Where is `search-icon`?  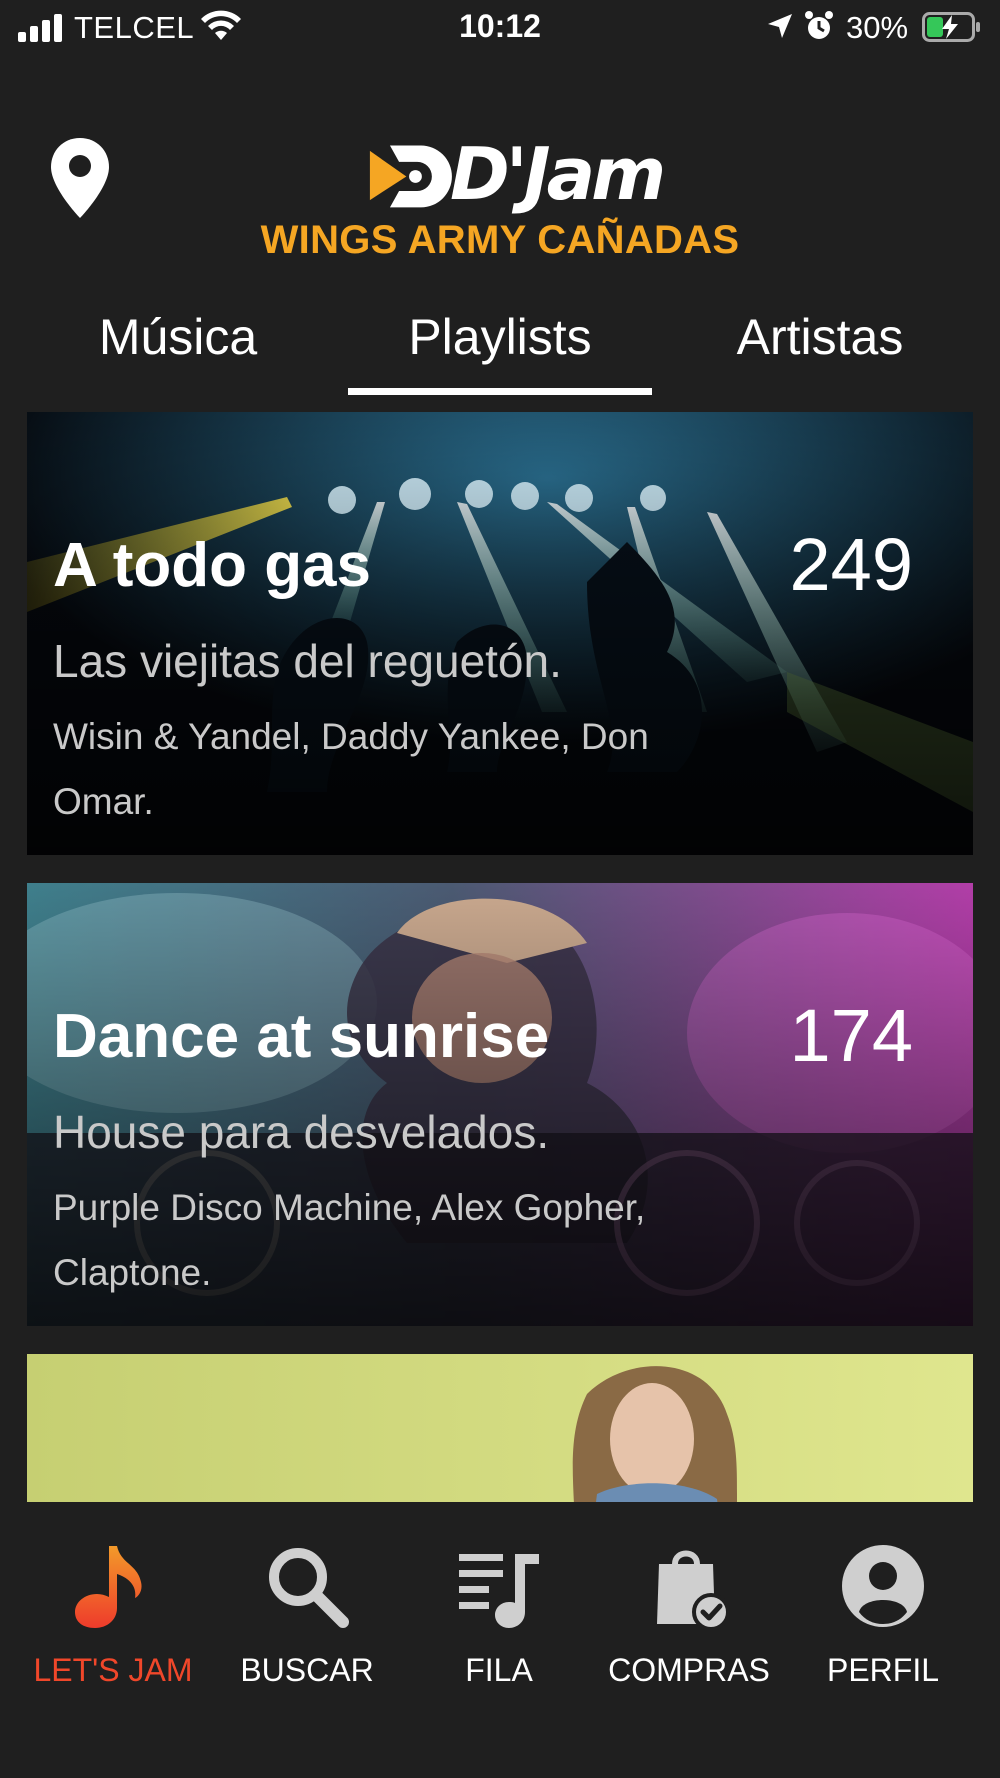
search-icon is located at coordinates (309, 1588).